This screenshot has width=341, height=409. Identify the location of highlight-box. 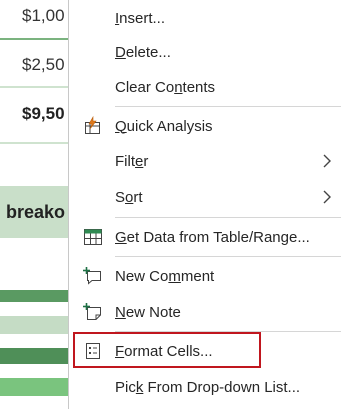
(167, 350).